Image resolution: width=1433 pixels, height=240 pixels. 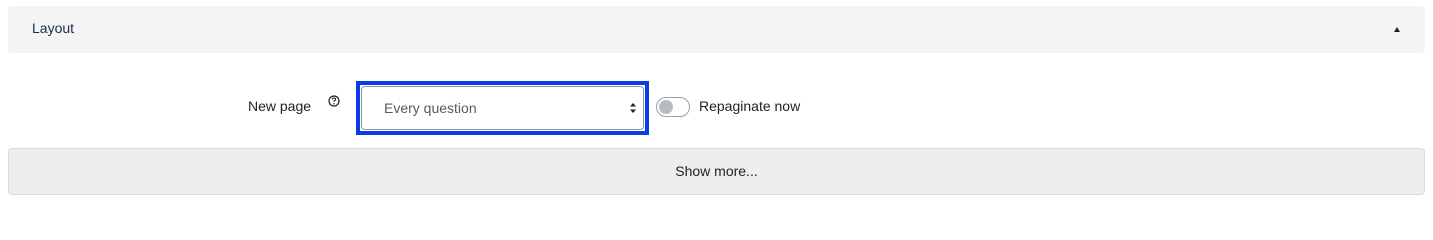 I want to click on chevron-up-icon, so click(x=1397, y=29).